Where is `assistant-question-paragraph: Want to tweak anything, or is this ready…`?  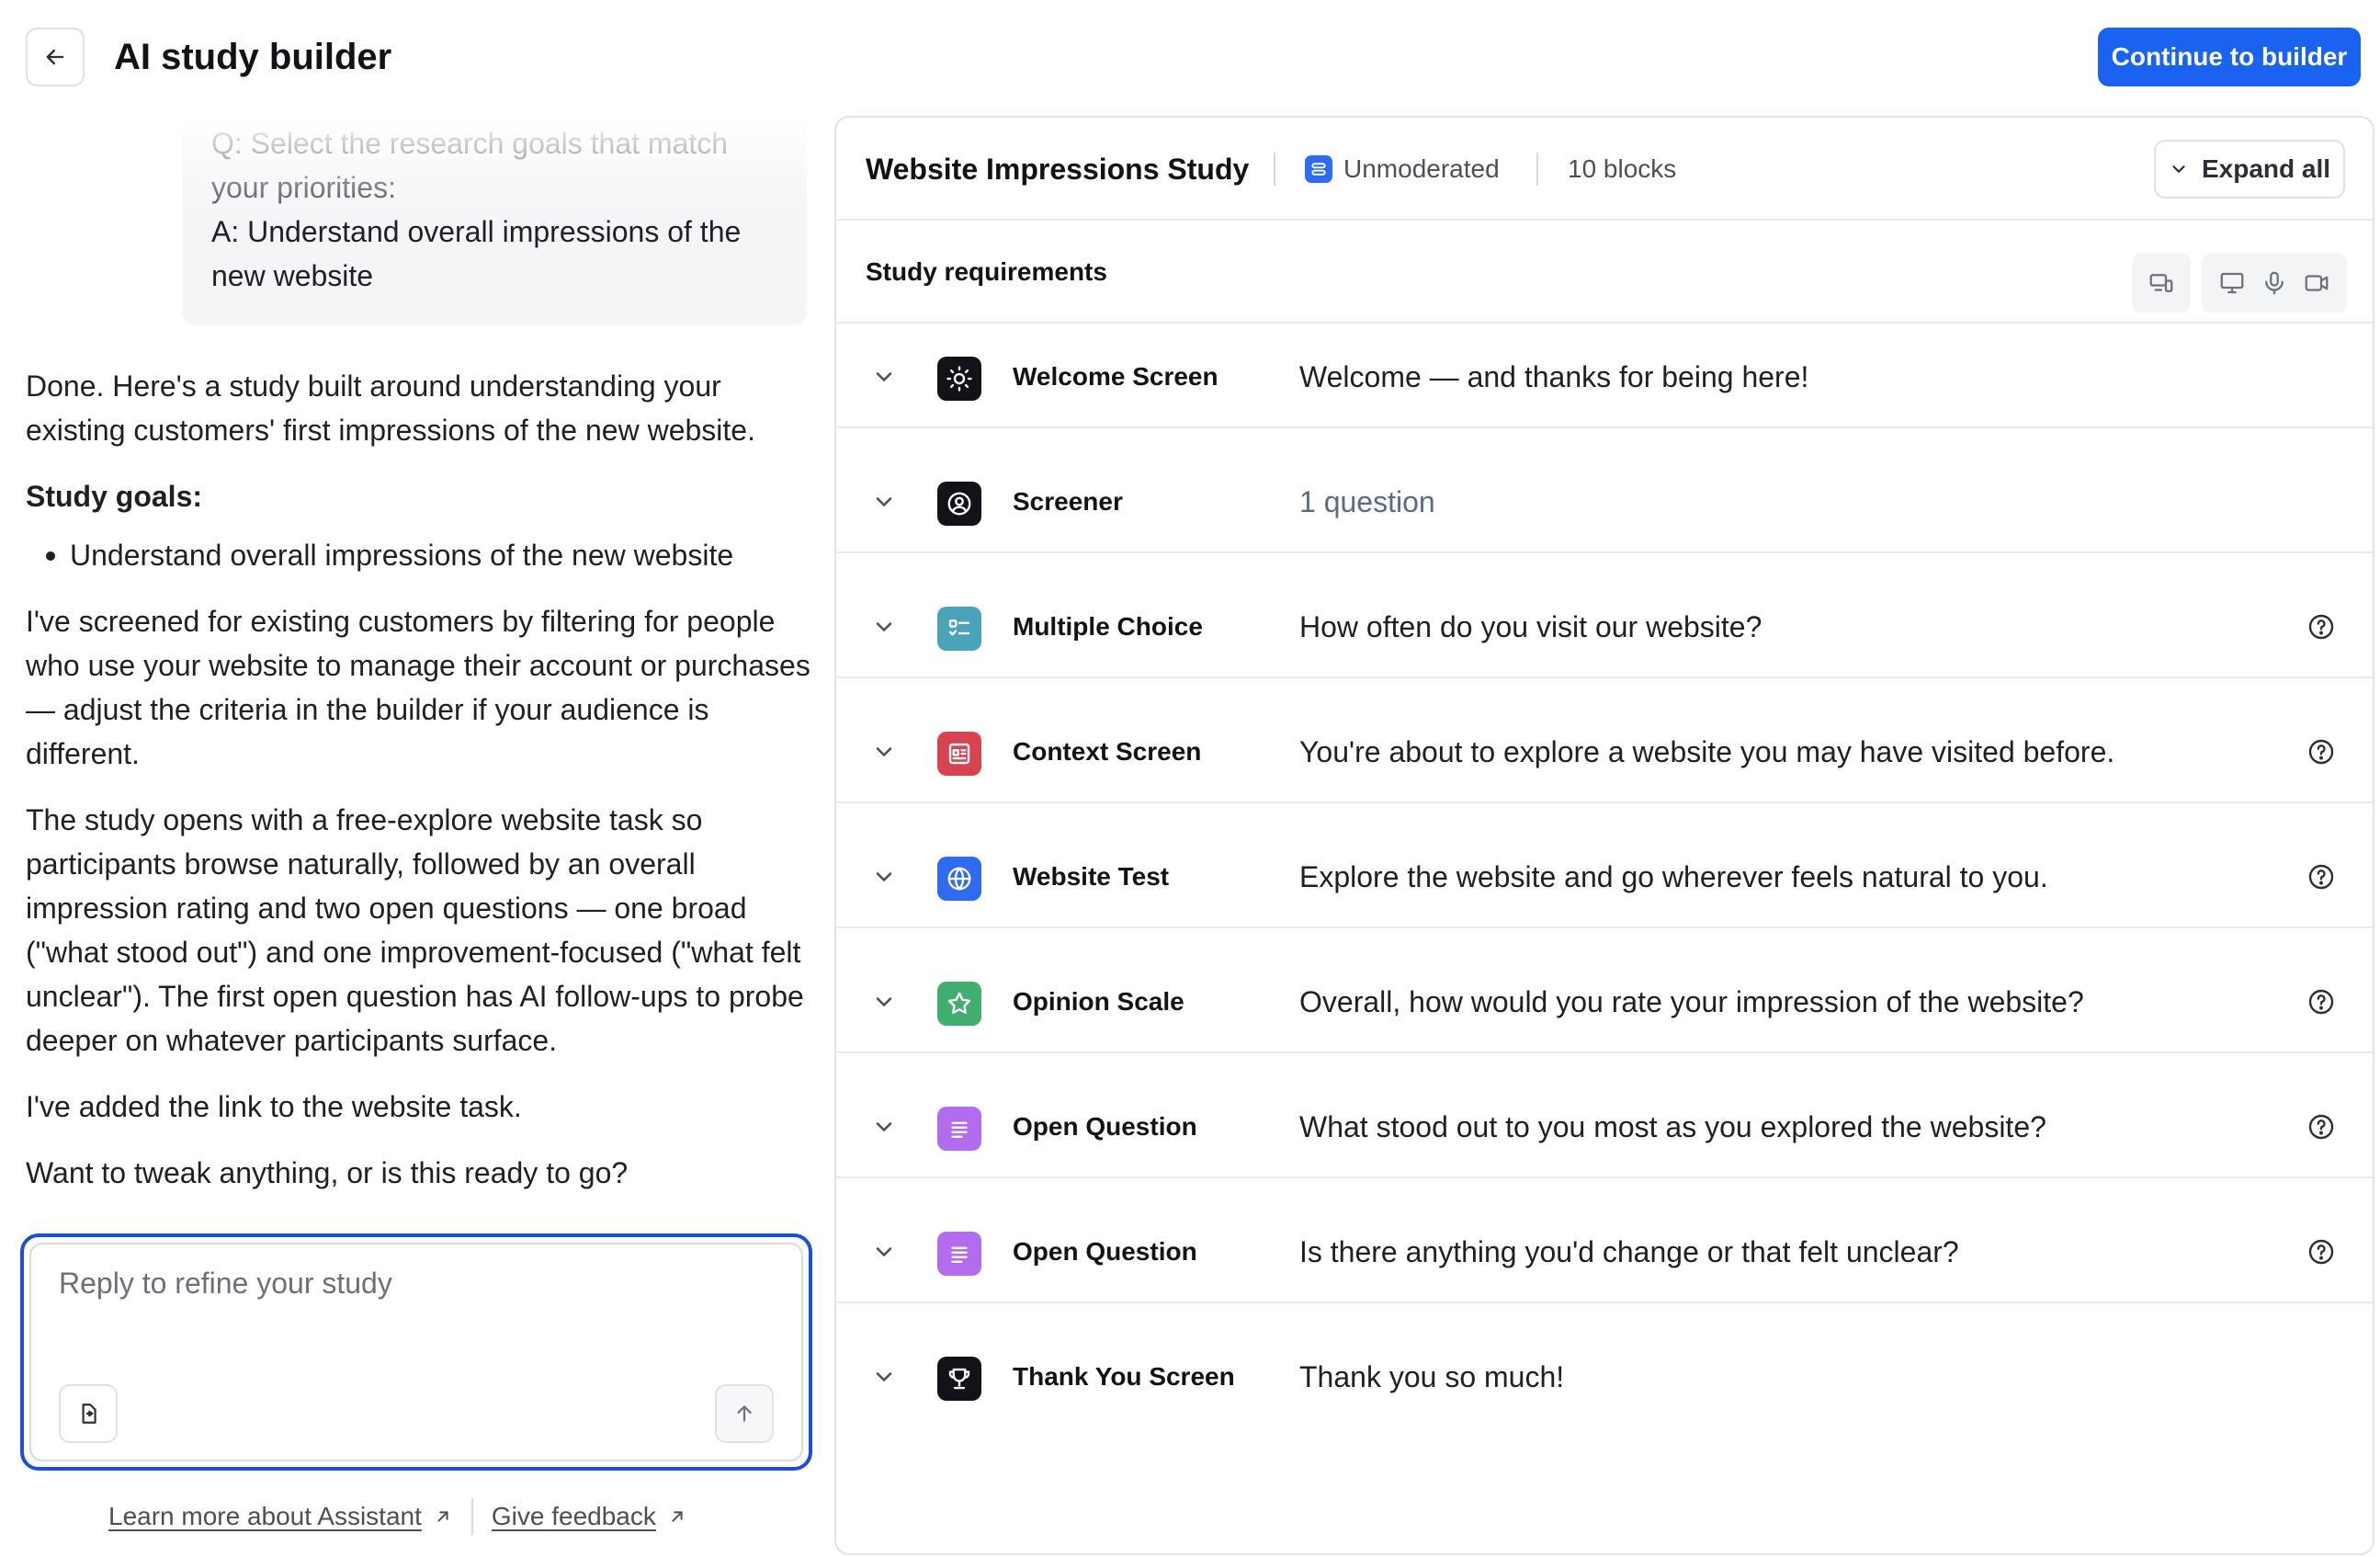 assistant-question-paragraph: Want to tweak anything, or is this ready… is located at coordinates (327, 1172).